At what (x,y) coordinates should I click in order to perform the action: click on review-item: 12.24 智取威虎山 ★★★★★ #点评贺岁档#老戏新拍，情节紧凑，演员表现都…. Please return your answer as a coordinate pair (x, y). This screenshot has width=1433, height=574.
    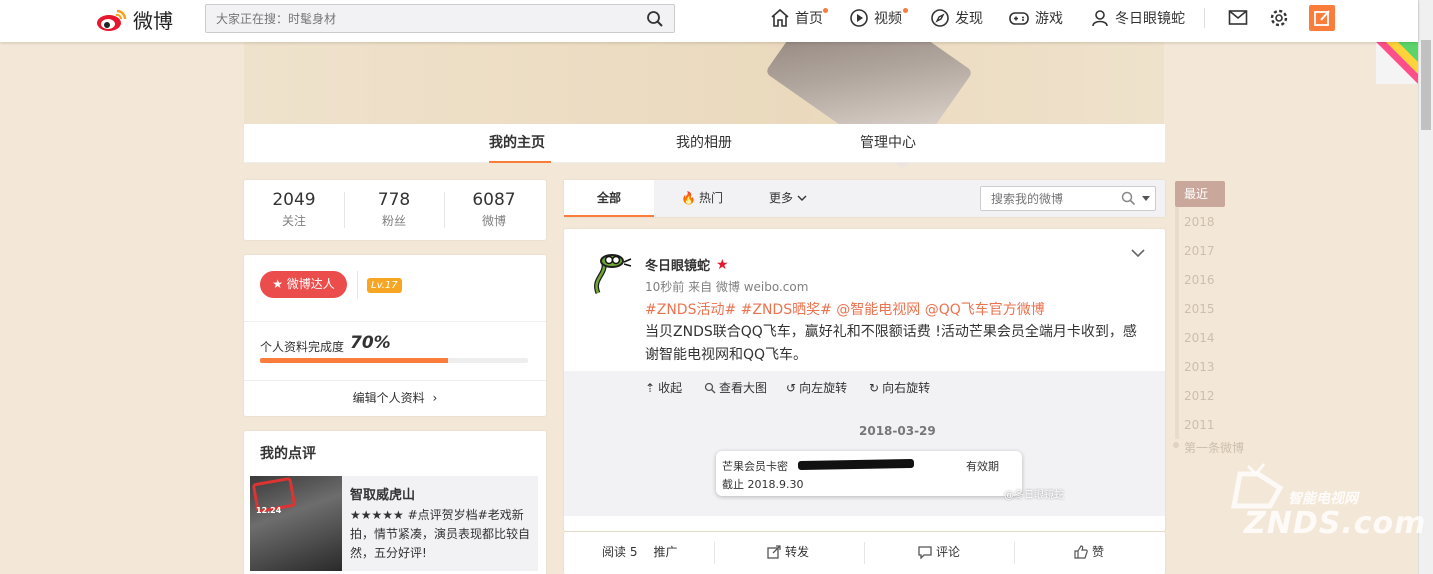
    Looking at the image, I should click on (394, 523).